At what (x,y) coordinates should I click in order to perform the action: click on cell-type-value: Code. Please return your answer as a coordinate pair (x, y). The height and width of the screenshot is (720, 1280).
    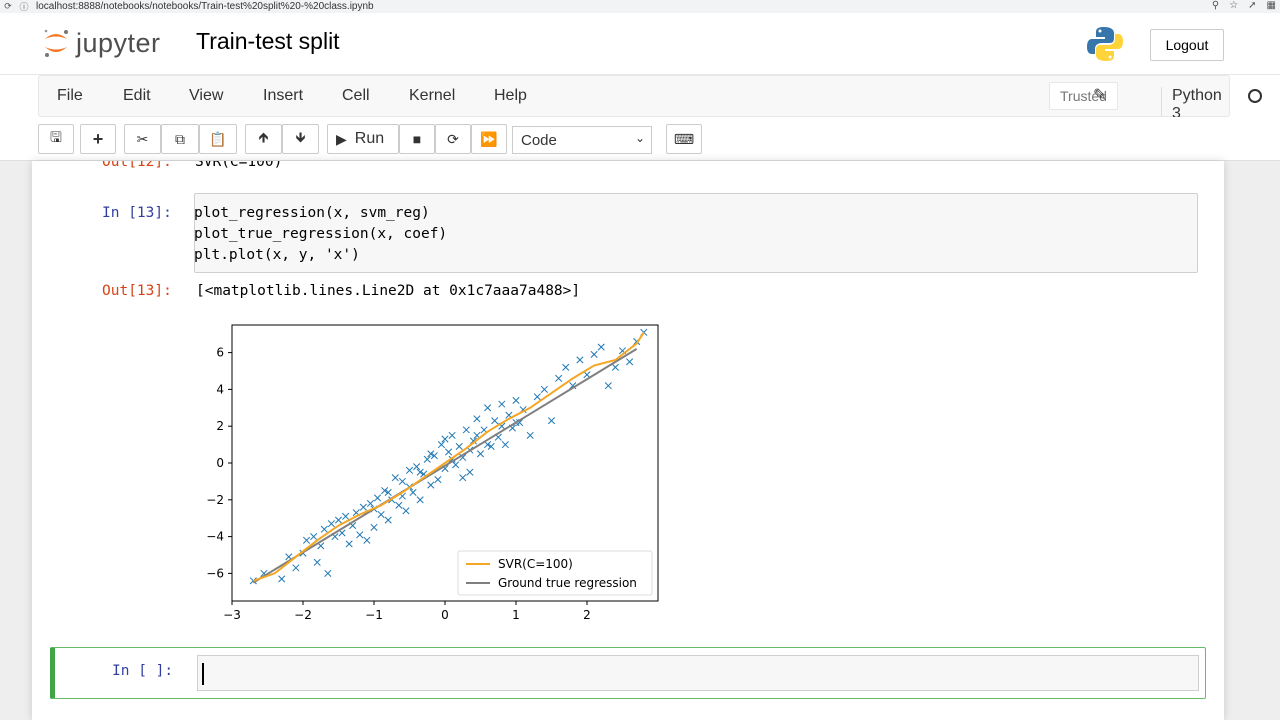
    Looking at the image, I should click on (539, 140).